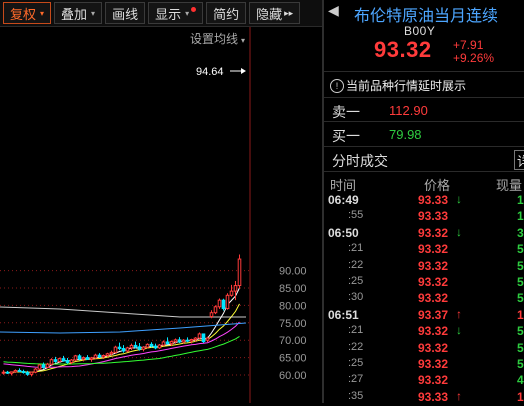 The height and width of the screenshot is (406, 524). Describe the element at coordinates (356, 379) in the screenshot. I see `tick-time: :27` at that location.